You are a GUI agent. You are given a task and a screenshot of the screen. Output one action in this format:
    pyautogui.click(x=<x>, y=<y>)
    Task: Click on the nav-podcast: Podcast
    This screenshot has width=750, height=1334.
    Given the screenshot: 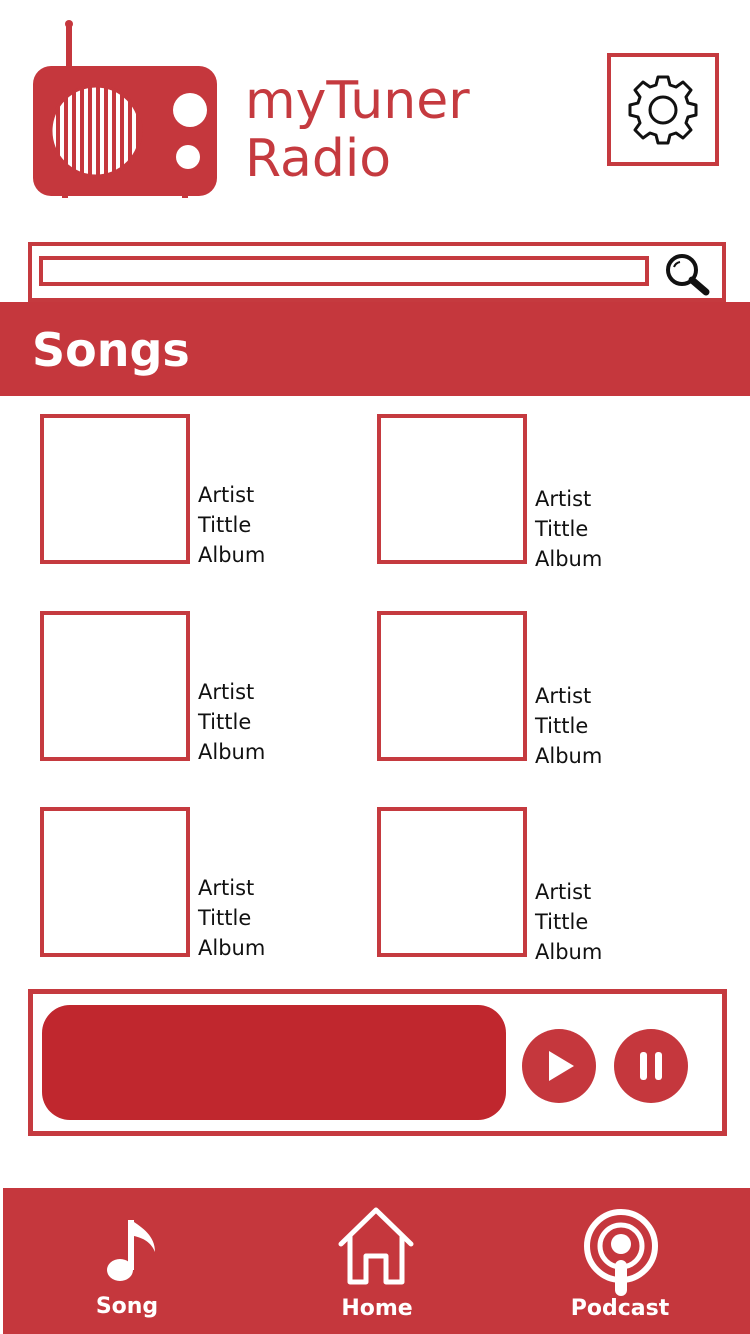 What is the action you would take?
    pyautogui.click(x=620, y=1261)
    